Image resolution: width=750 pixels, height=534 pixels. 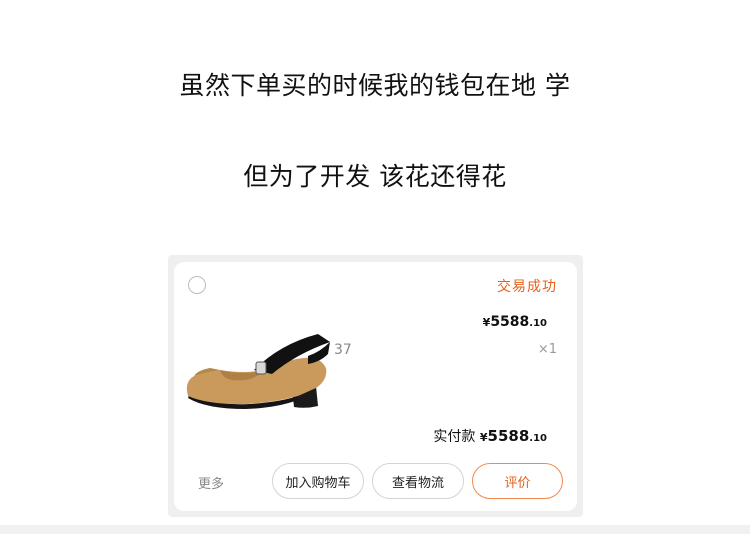 What do you see at coordinates (538, 438) in the screenshot?
I see `paid-decimal: .10` at bounding box center [538, 438].